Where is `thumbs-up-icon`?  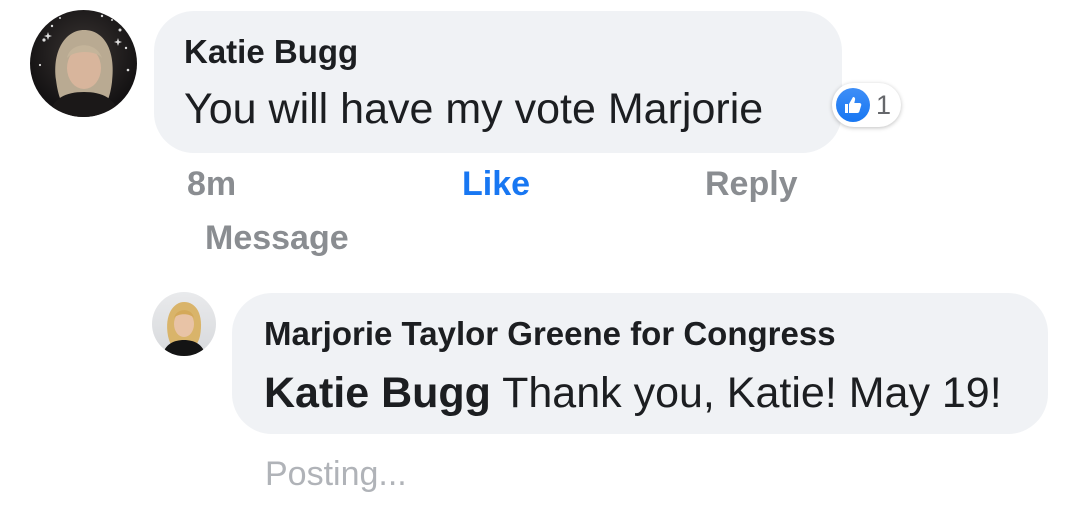 thumbs-up-icon is located at coordinates (853, 105).